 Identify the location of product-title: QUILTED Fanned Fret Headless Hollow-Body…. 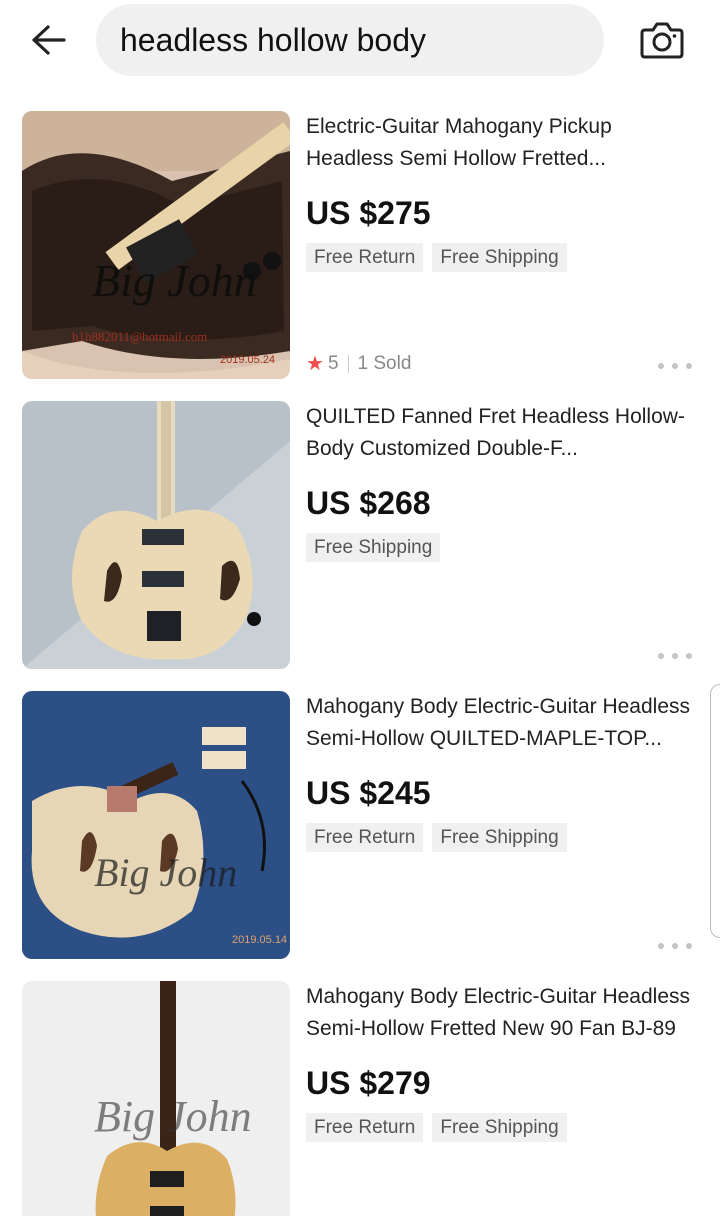
(502, 433).